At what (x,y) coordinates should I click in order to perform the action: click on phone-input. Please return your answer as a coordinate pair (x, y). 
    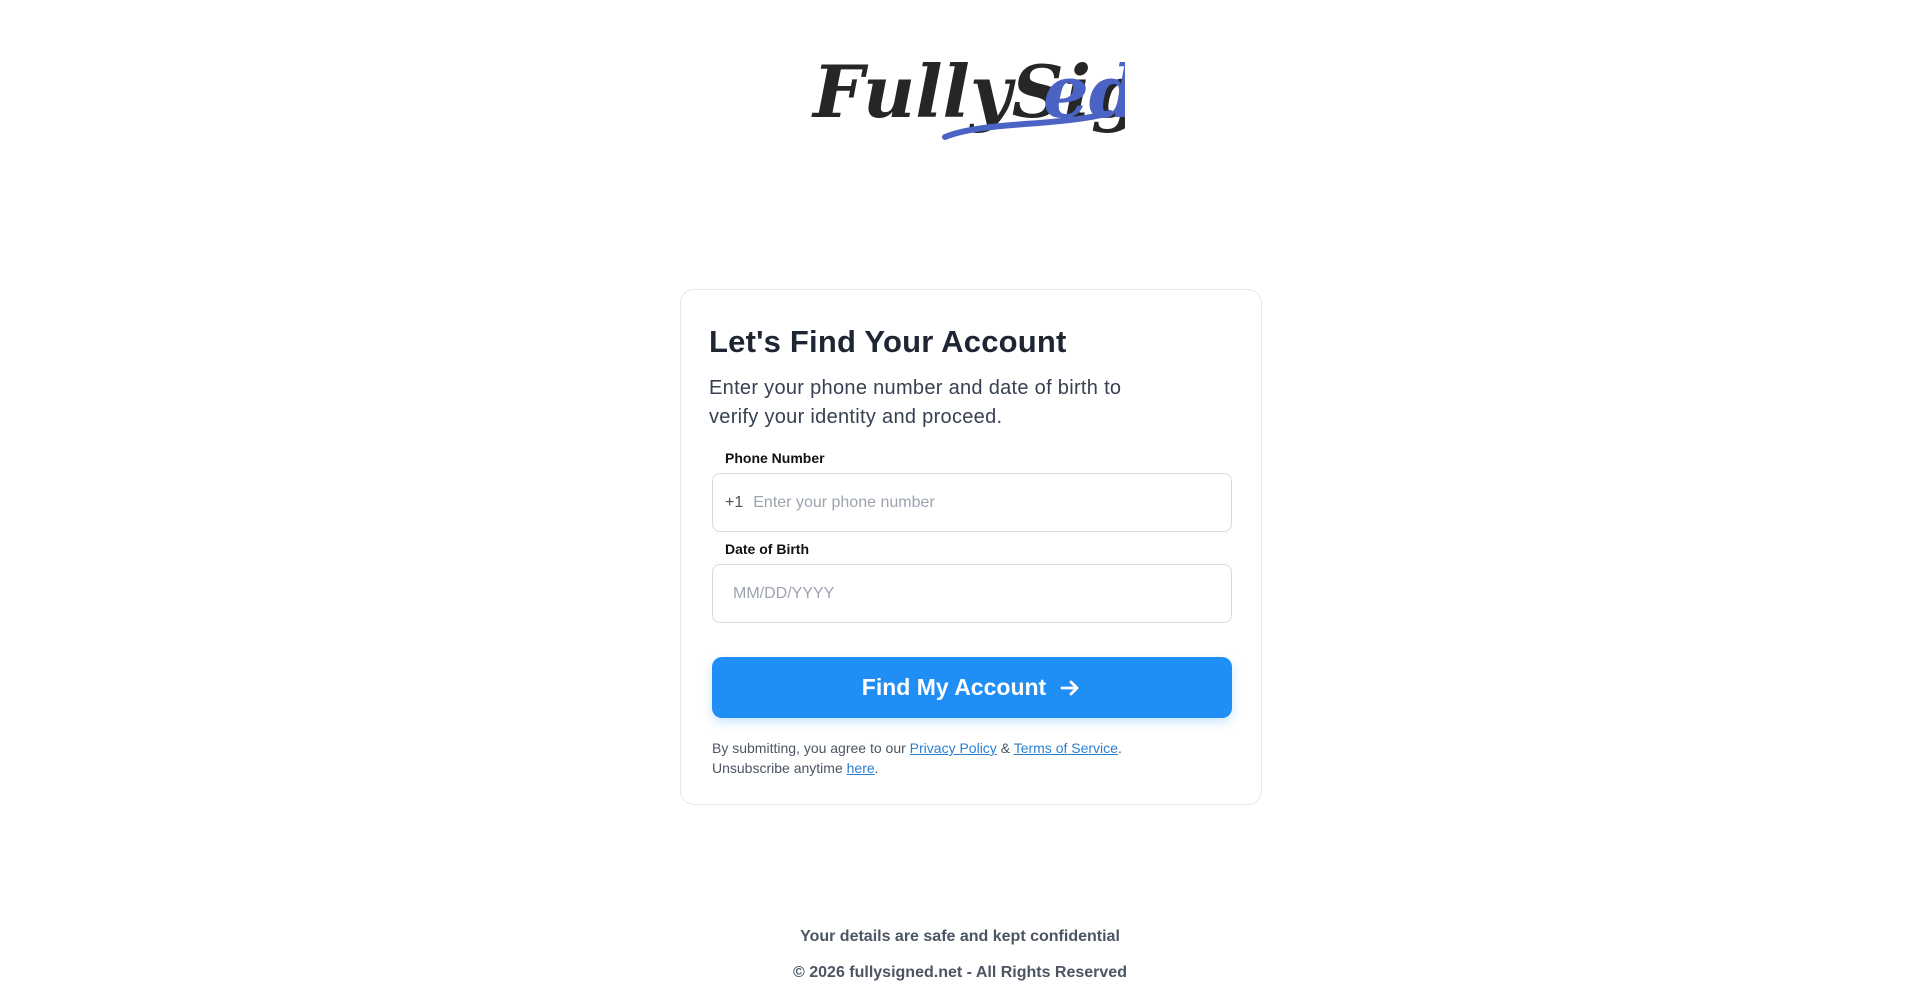
    Looking at the image, I should click on (973, 502).